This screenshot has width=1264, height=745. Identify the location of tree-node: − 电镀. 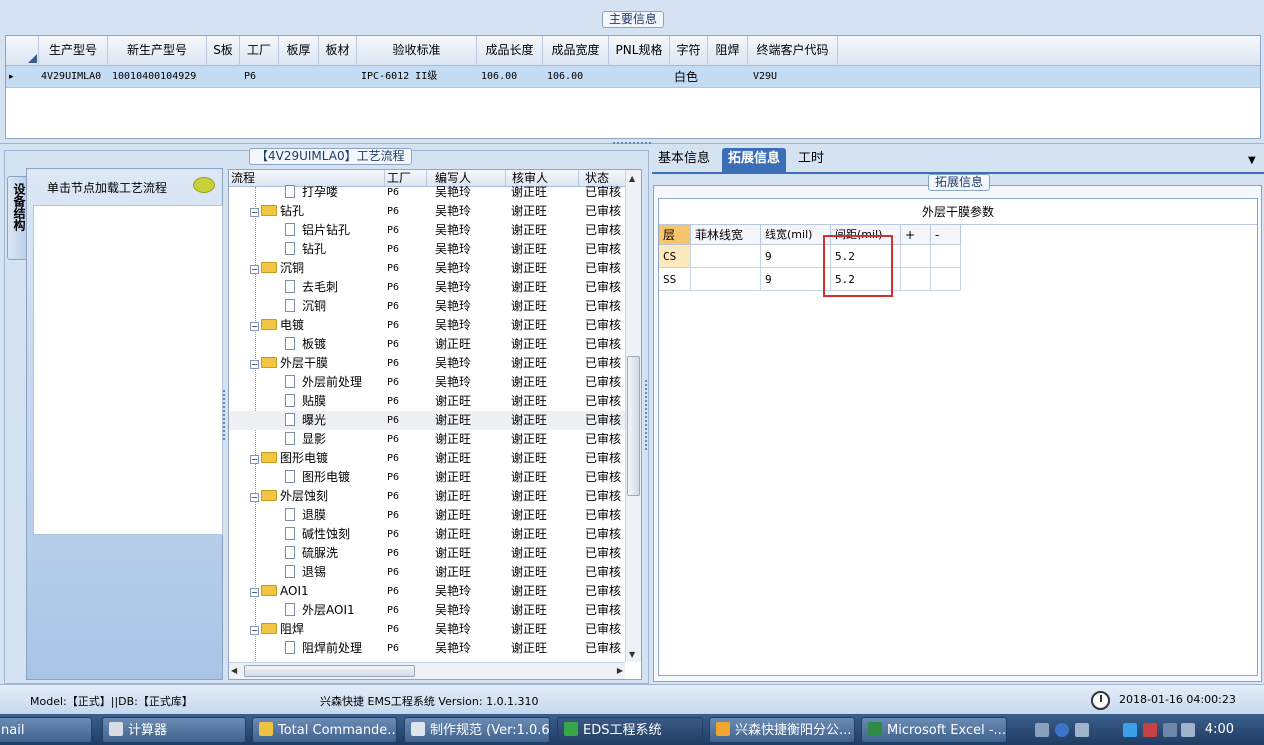
(277, 325).